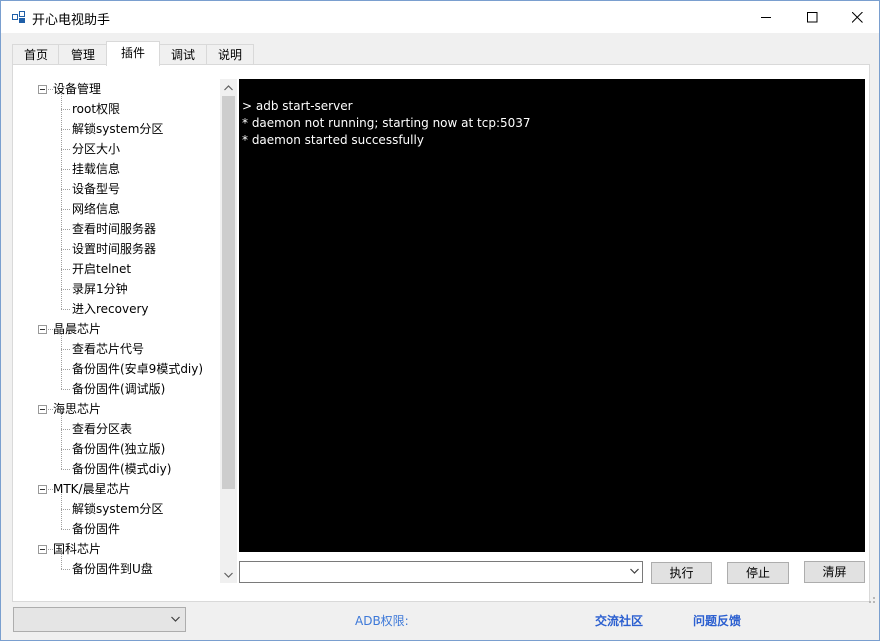 Image resolution: width=880 pixels, height=641 pixels. I want to click on minimize-icon, so click(765, 17).